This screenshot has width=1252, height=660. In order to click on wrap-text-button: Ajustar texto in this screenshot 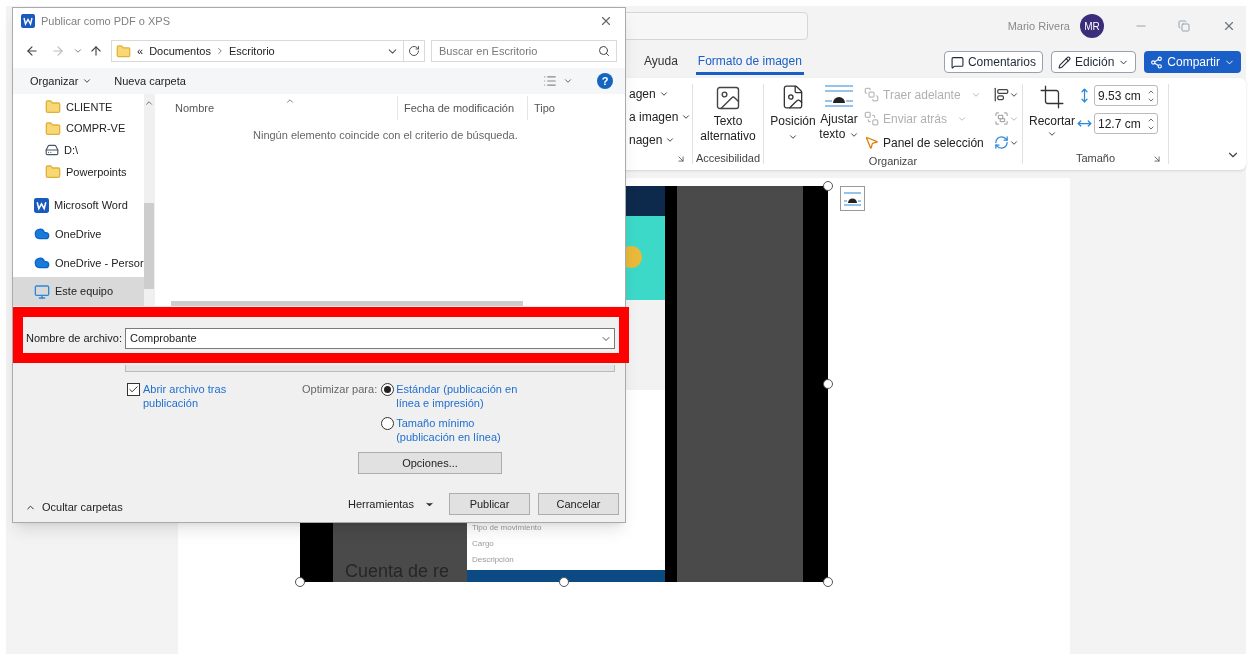, I will do `click(839, 113)`.